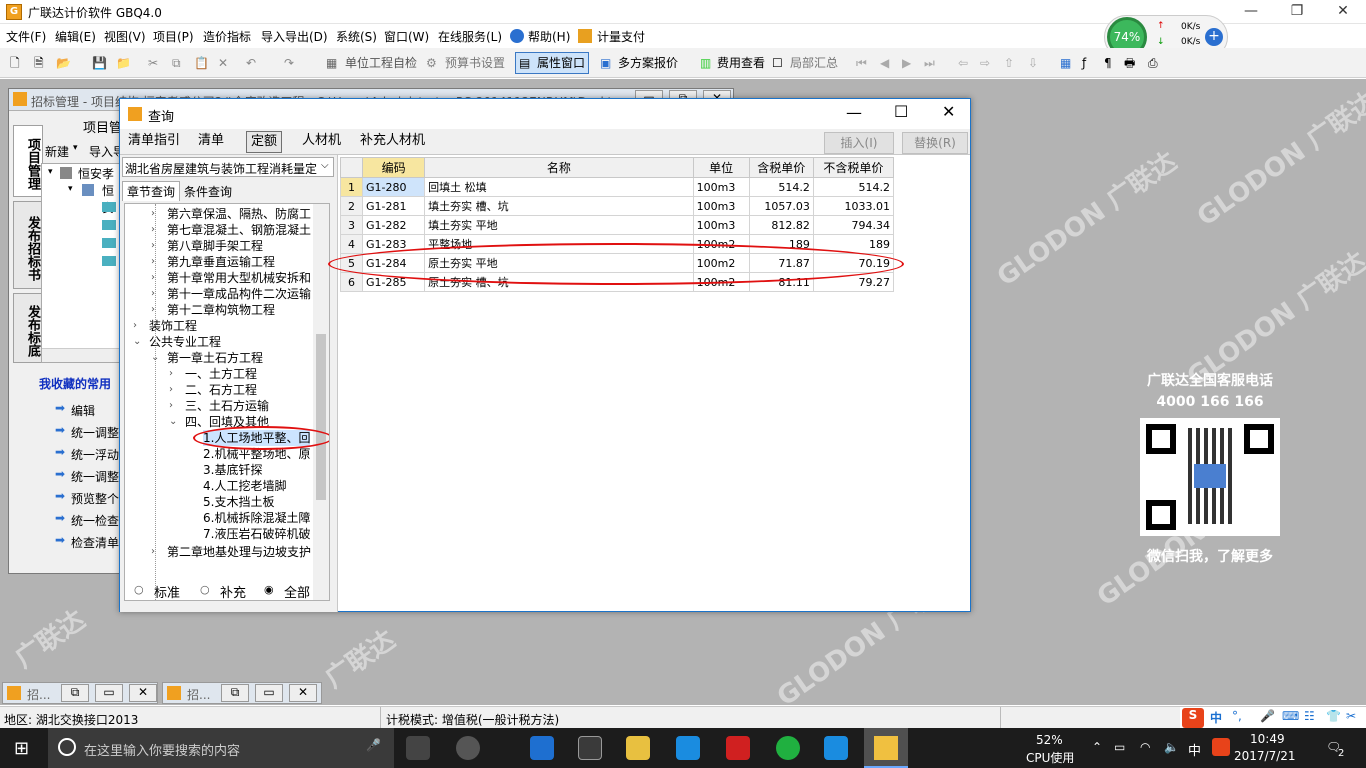  Describe the element at coordinates (468, 748) in the screenshot. I see `app-icon` at that location.